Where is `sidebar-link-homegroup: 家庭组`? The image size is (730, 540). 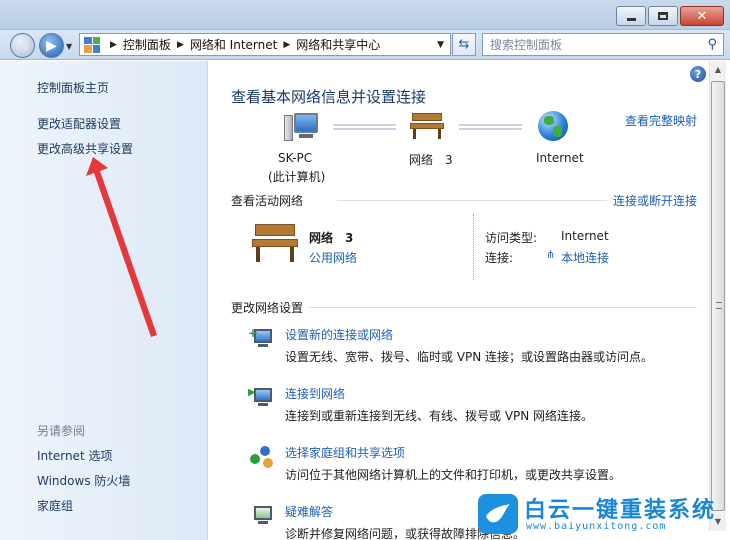 sidebar-link-homegroup: 家庭组 is located at coordinates (55, 505).